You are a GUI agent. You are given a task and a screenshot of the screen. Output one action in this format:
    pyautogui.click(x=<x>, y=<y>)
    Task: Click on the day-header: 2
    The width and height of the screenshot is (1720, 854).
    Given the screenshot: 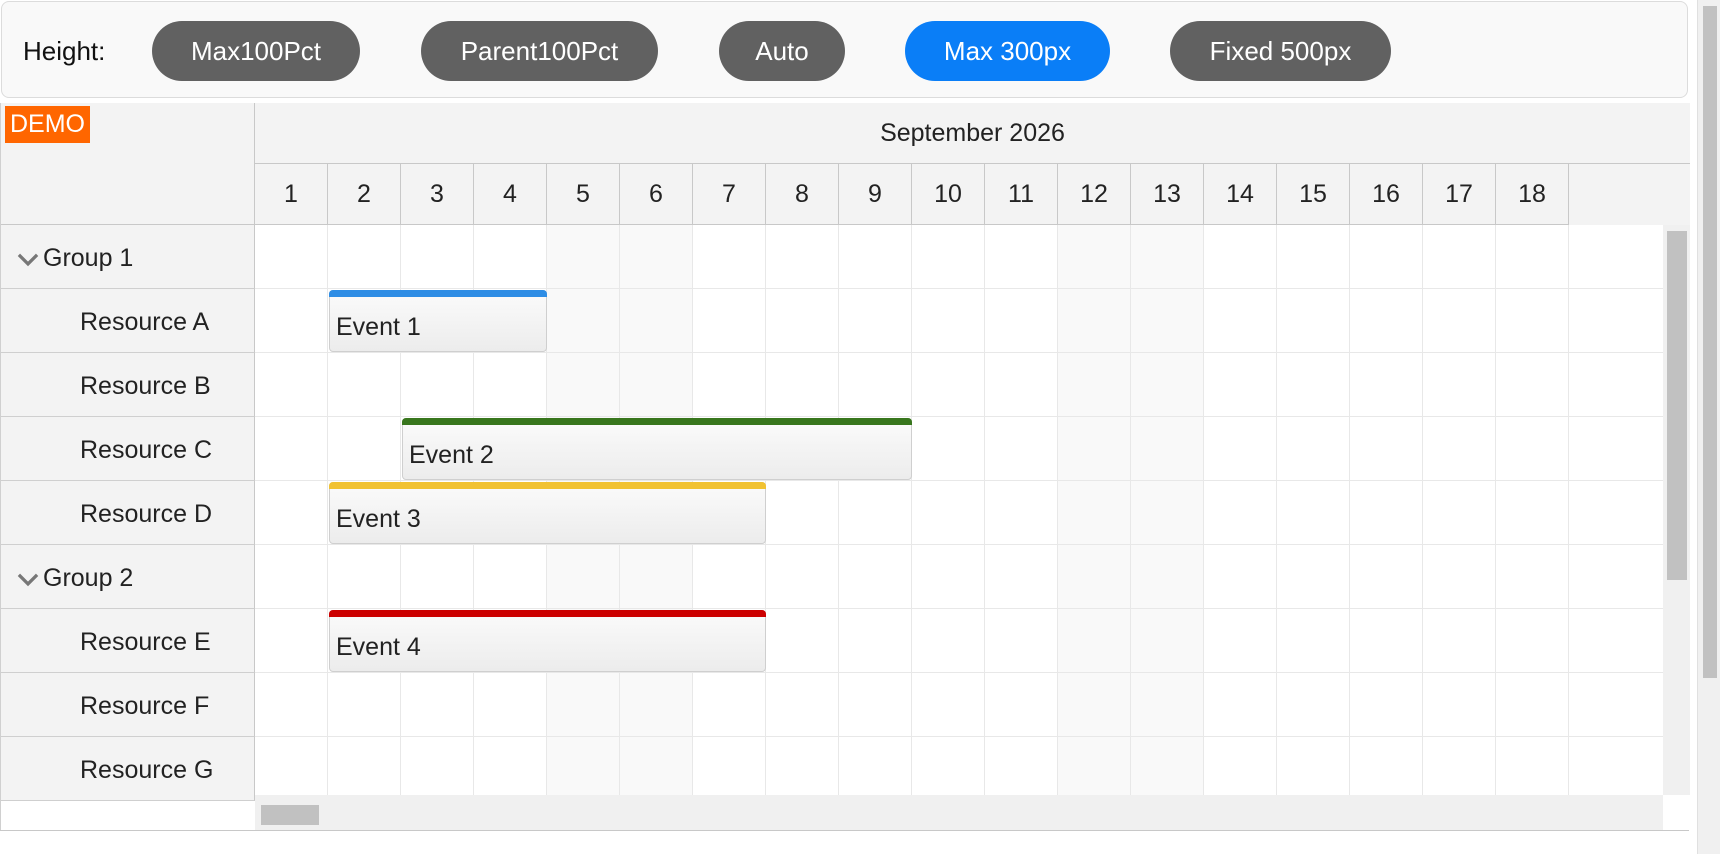 What is the action you would take?
    pyautogui.click(x=364, y=194)
    